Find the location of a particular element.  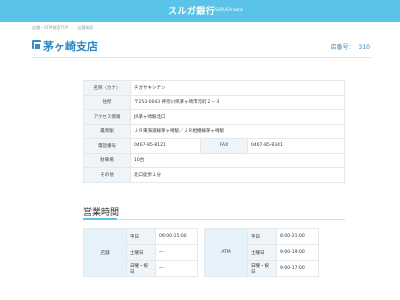

info-label: 駐車場 is located at coordinates (107, 160).